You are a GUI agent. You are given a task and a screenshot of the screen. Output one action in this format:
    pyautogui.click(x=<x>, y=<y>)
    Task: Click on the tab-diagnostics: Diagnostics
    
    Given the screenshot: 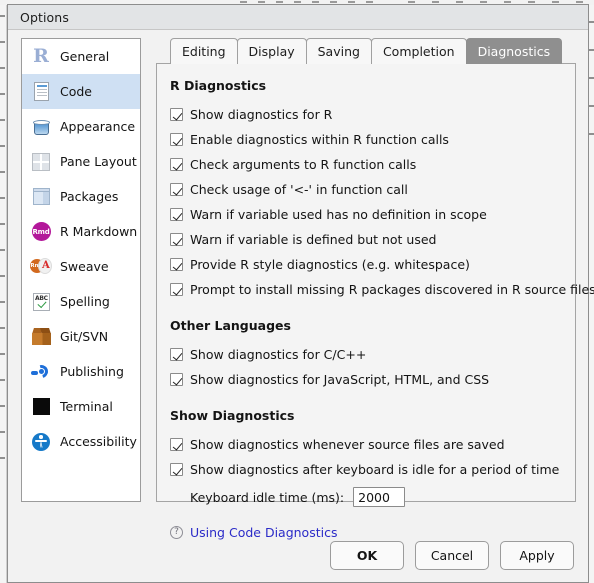 What is the action you would take?
    pyautogui.click(x=514, y=51)
    